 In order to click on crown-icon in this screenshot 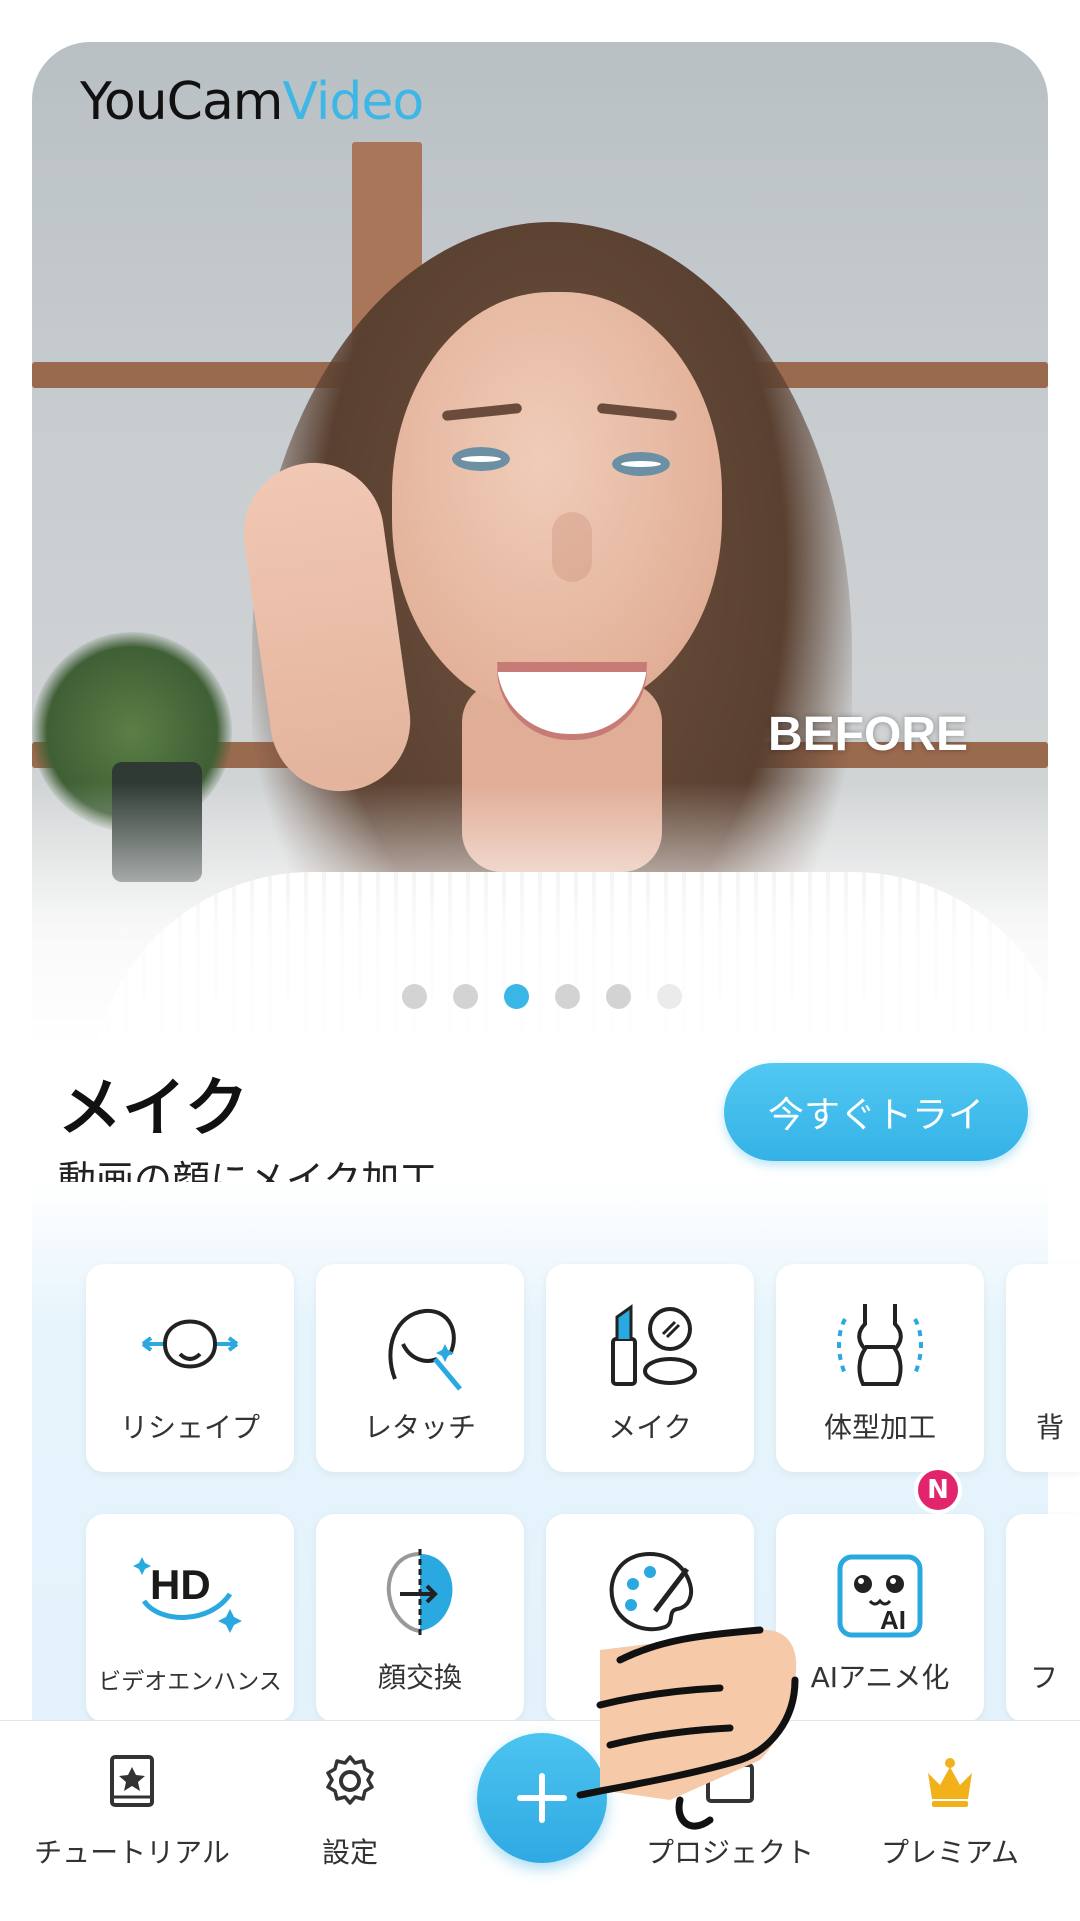, I will do `click(950, 1781)`.